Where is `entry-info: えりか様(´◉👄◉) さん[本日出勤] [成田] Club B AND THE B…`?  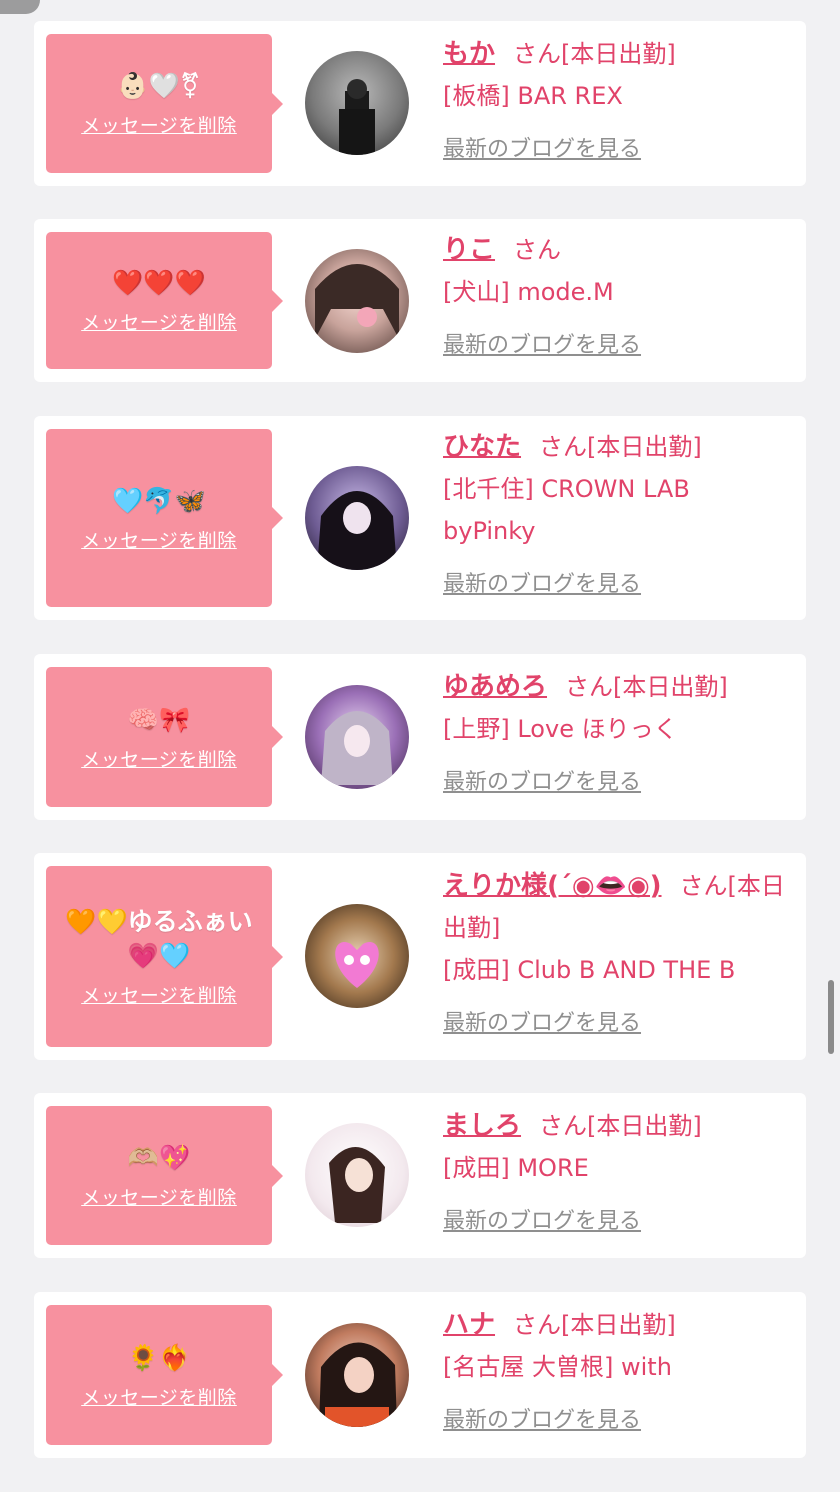 entry-info: えりか様(´◉👄◉) さん[本日出勤] [成田] Club B AND THE B… is located at coordinates (614, 955).